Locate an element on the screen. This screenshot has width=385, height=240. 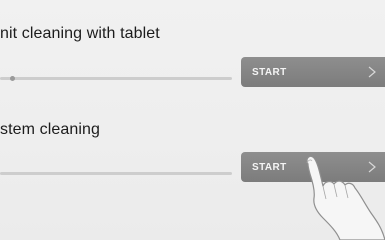
start-button-unit-cleaning: START is located at coordinates (313, 72).